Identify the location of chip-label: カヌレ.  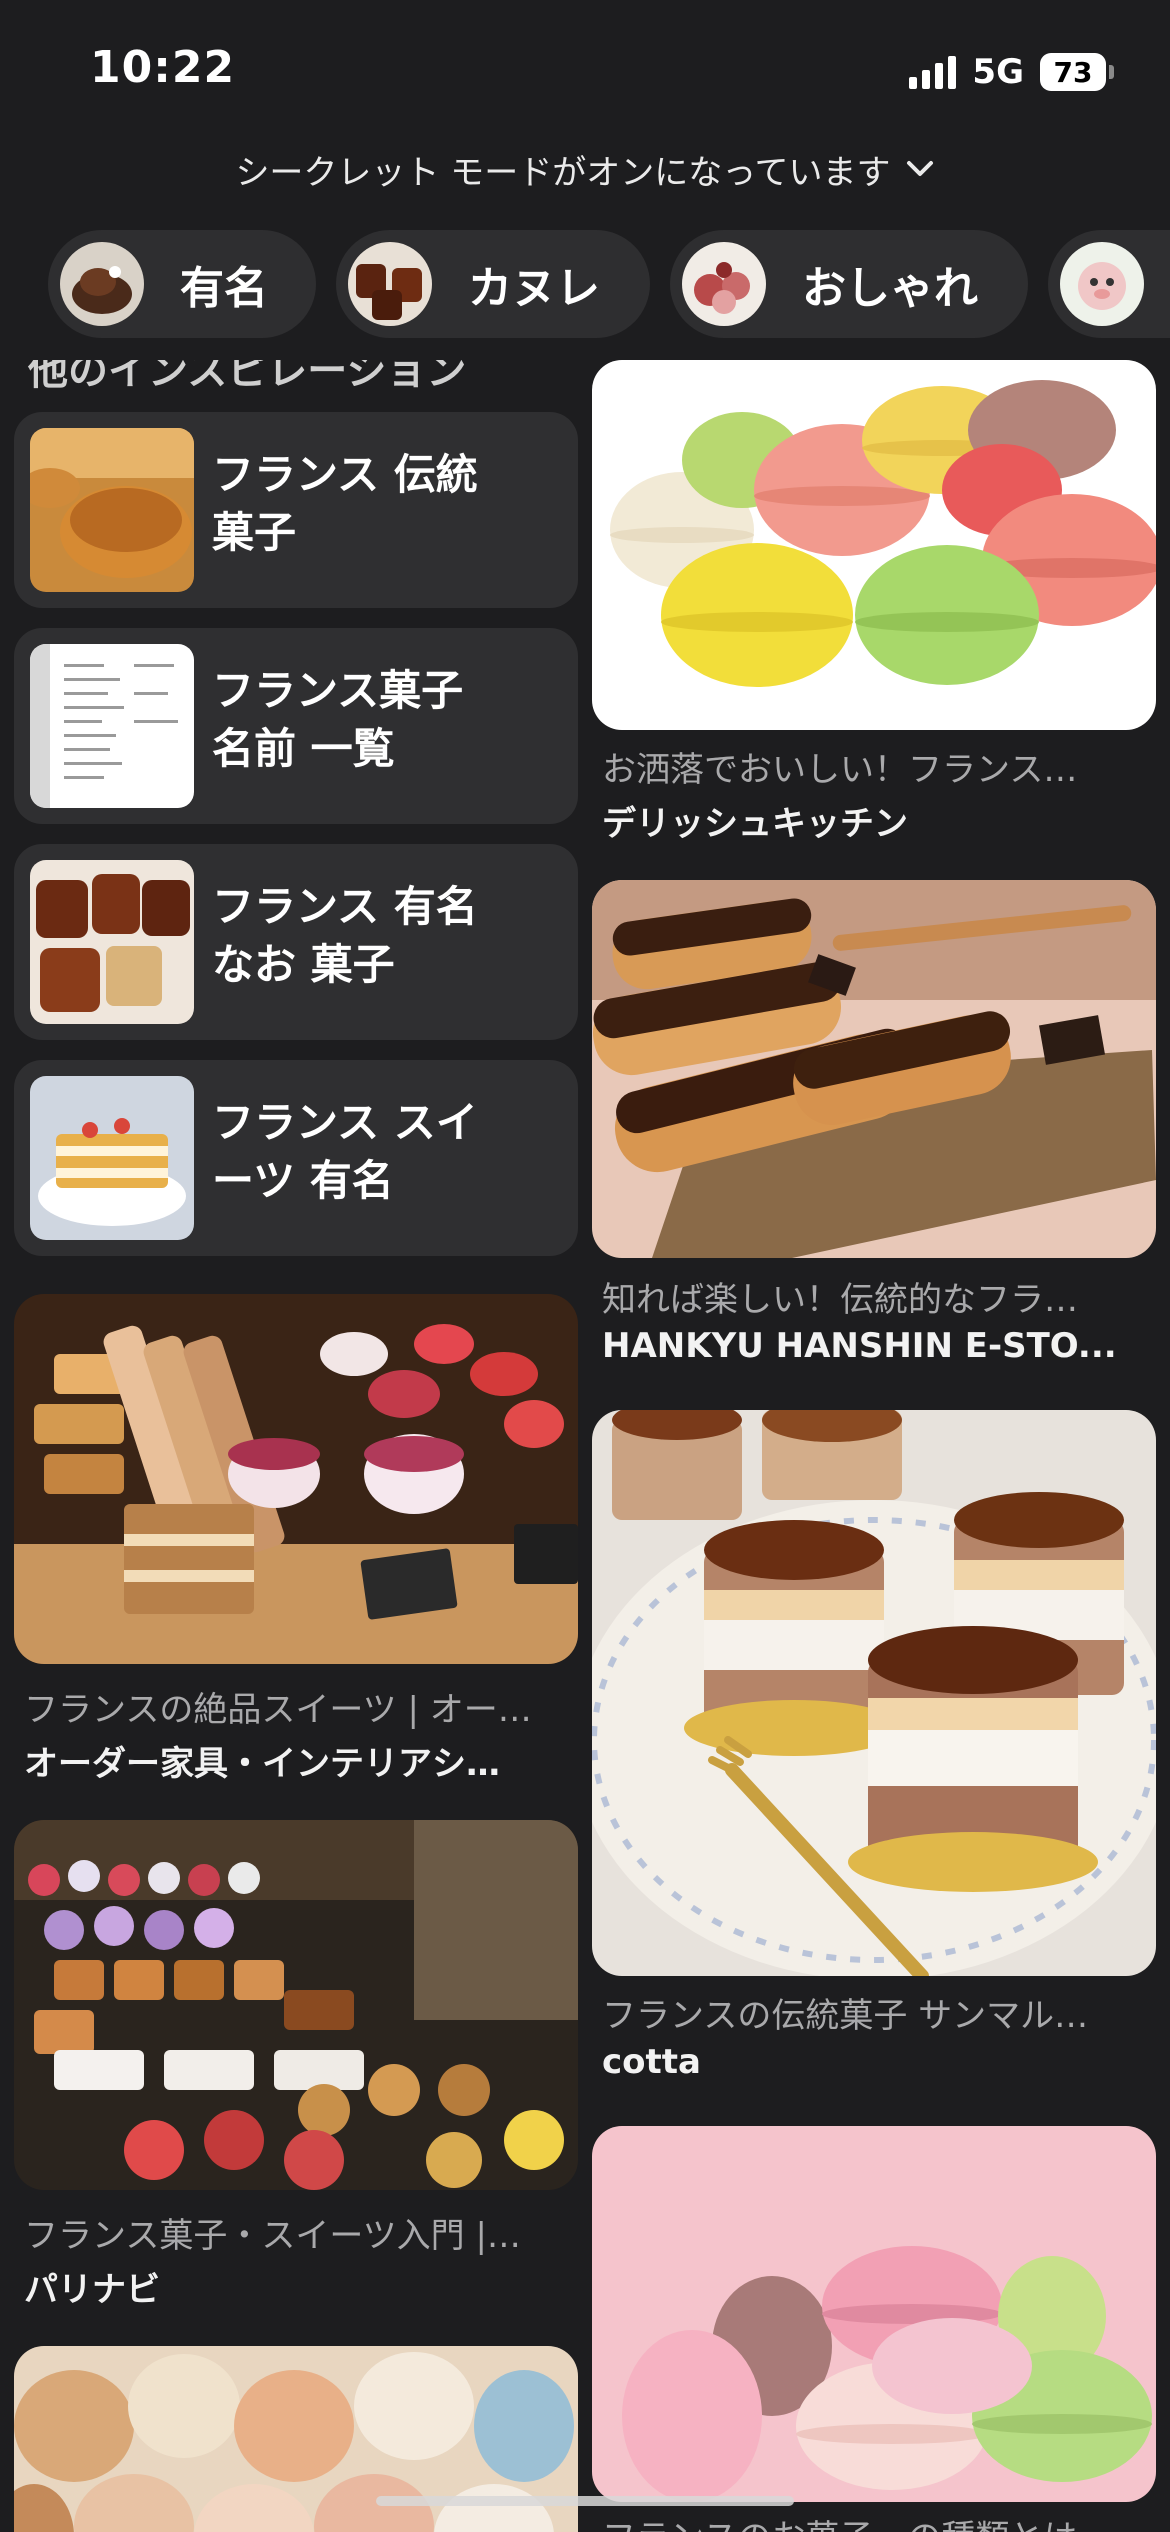
(534, 288).